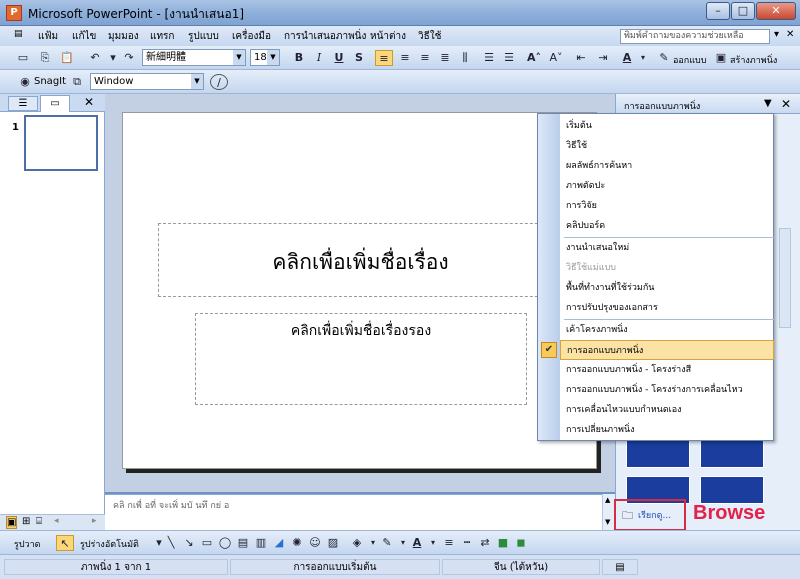  I want to click on design-button: ออกแบบ, so click(690, 60).